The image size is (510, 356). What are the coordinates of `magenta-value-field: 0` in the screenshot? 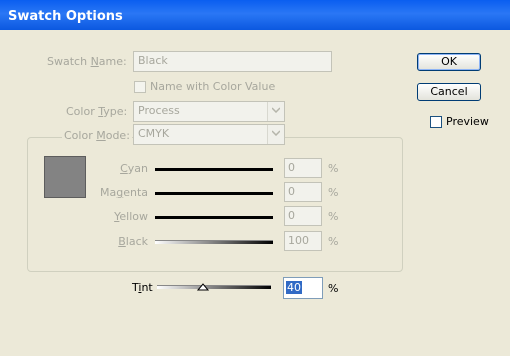 It's located at (303, 192).